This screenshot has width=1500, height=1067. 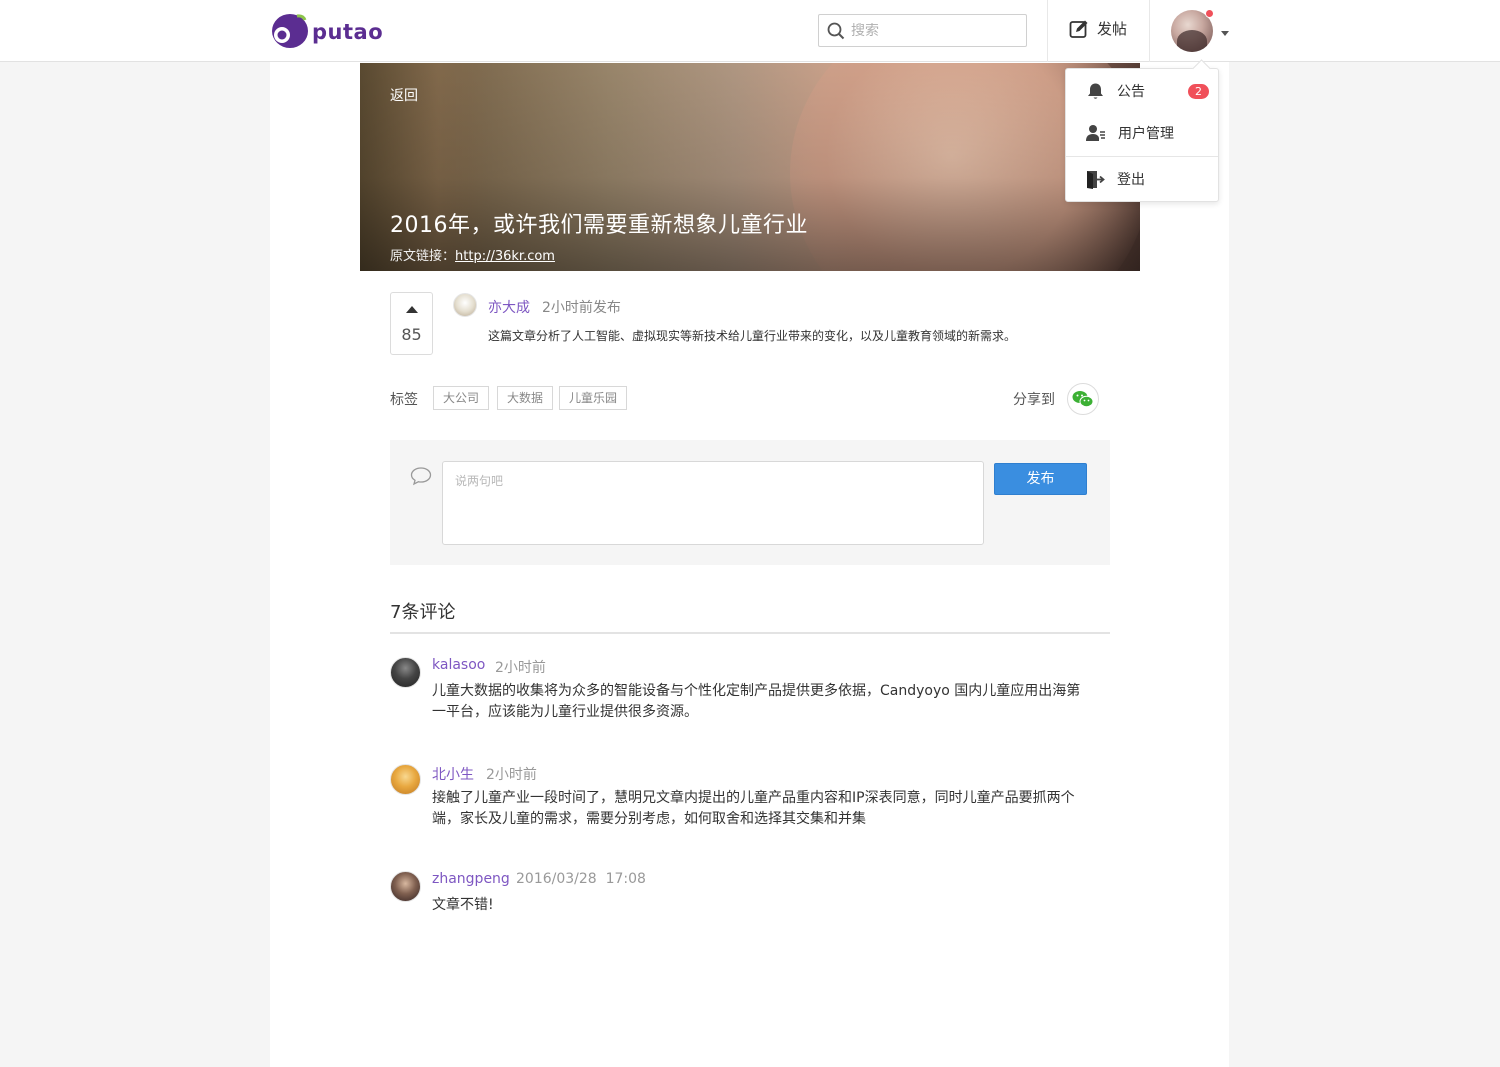 I want to click on wechat-icon, so click(x=1083, y=399).